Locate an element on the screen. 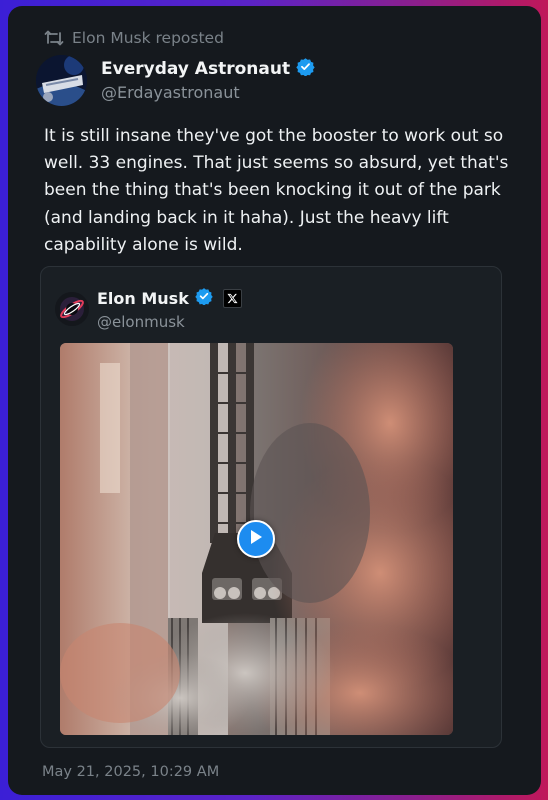 Image resolution: width=548 pixels, height=800 pixels. quoted-avatar is located at coordinates (72, 309).